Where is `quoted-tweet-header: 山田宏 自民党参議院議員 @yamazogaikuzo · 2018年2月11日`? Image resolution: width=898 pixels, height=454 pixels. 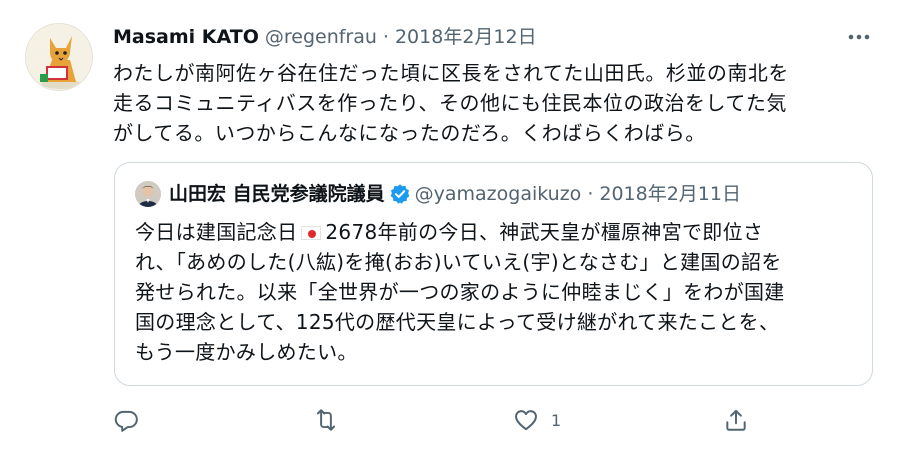
quoted-tweet-header: 山田宏 自民党参議院議員 @yamazogaikuzo · 2018年2月11日 is located at coordinates (438, 194).